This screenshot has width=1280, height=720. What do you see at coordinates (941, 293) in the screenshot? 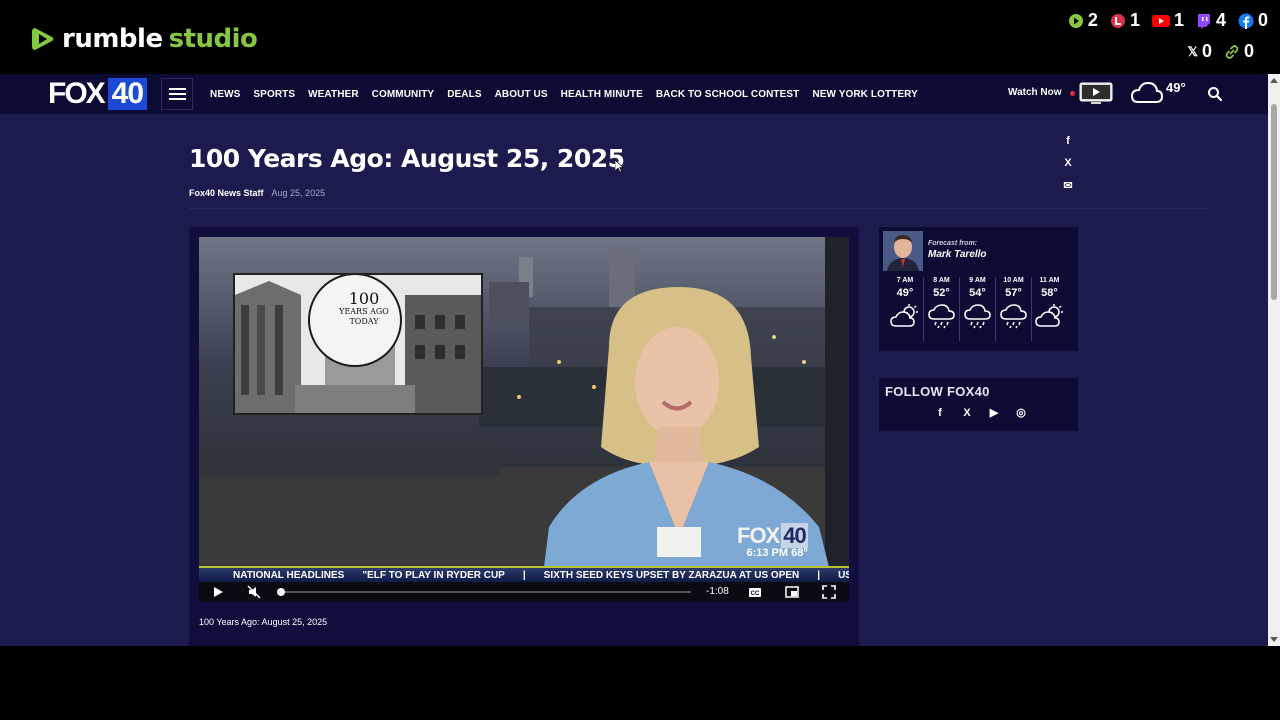
I see `hour-temp: 52°` at bounding box center [941, 293].